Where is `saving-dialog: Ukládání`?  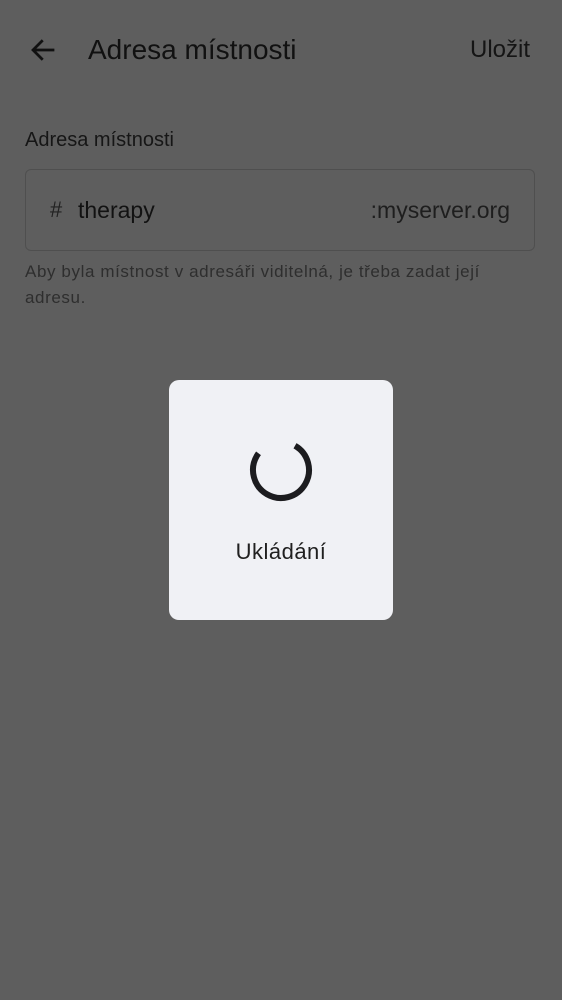
saving-dialog: Ukládání is located at coordinates (281, 500).